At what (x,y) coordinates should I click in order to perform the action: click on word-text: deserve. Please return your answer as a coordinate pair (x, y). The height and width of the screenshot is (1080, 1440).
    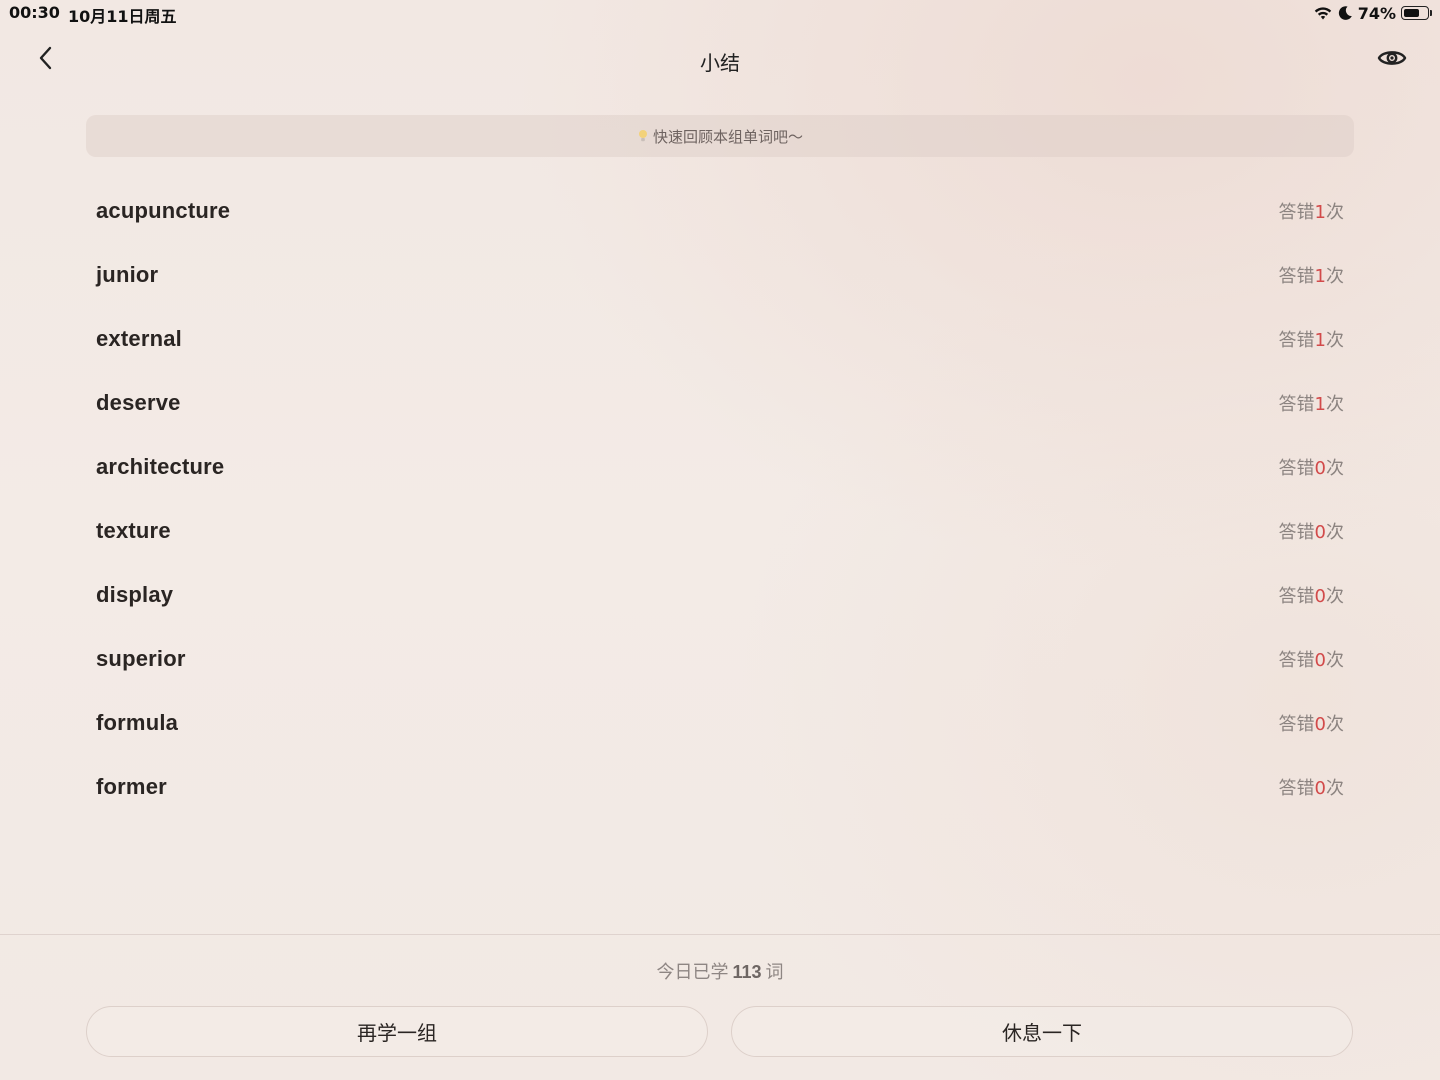
    Looking at the image, I should click on (138, 402).